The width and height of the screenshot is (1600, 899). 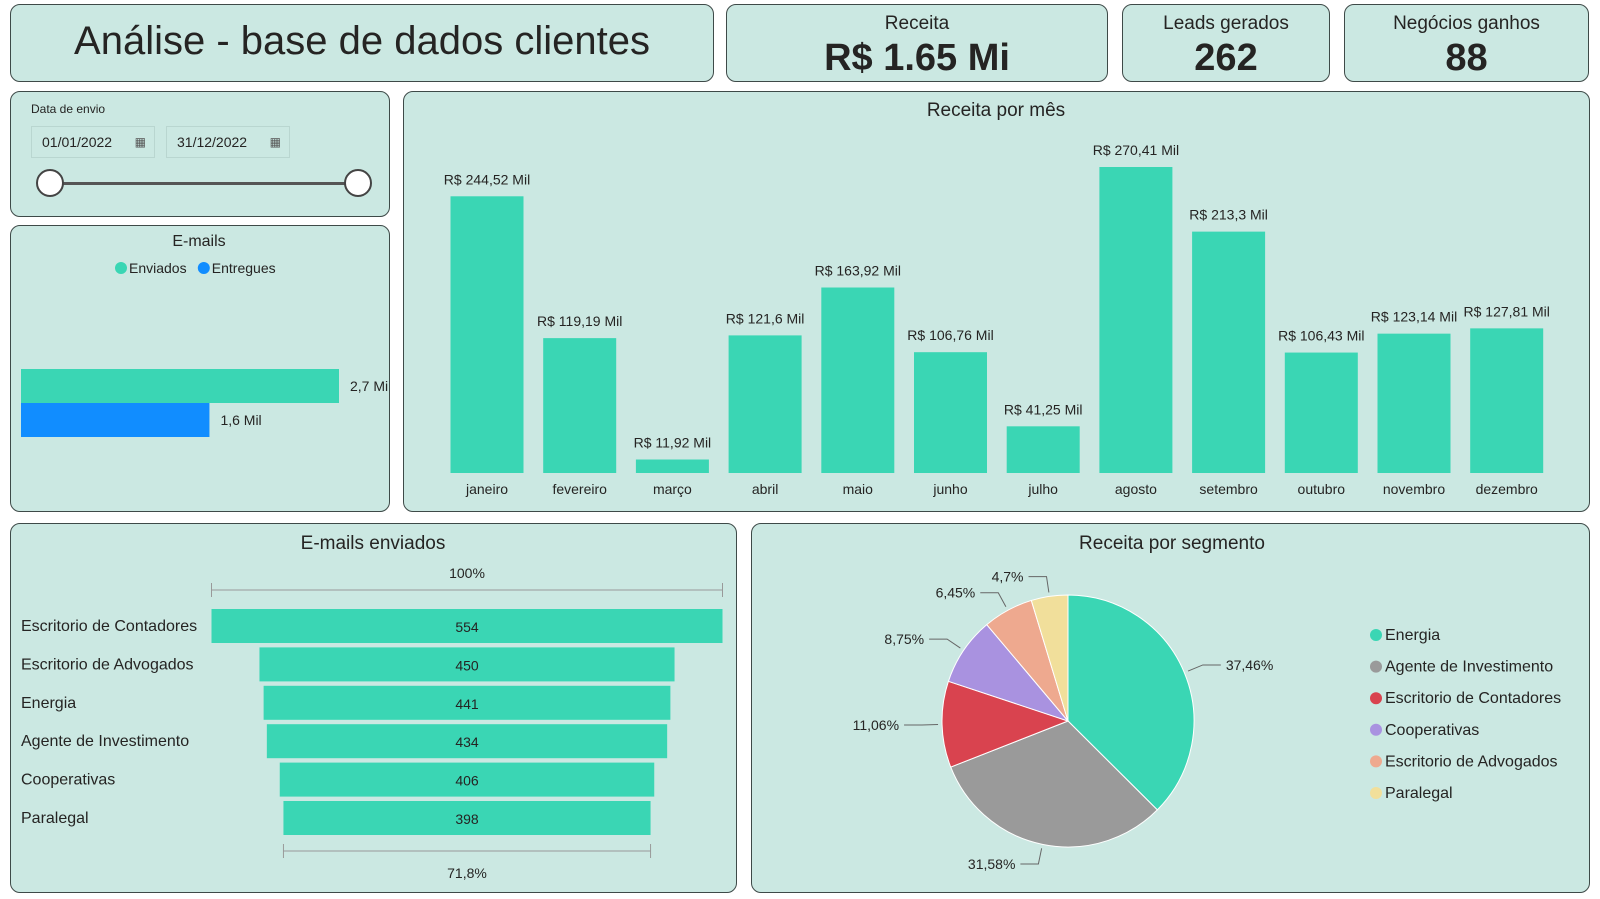 What do you see at coordinates (369, 386) in the screenshot?
I see `data-label: 2,7 Mil` at bounding box center [369, 386].